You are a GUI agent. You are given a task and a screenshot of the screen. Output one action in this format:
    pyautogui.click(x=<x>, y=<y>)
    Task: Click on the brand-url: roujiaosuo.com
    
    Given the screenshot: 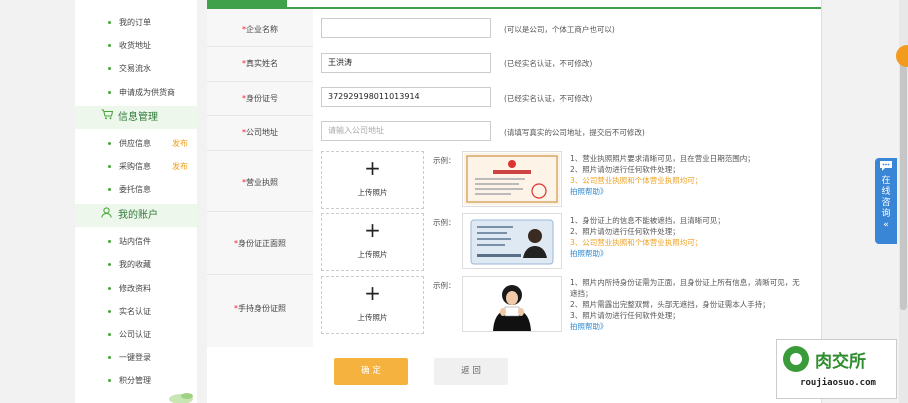 What is the action you would take?
    pyautogui.click(x=838, y=383)
    